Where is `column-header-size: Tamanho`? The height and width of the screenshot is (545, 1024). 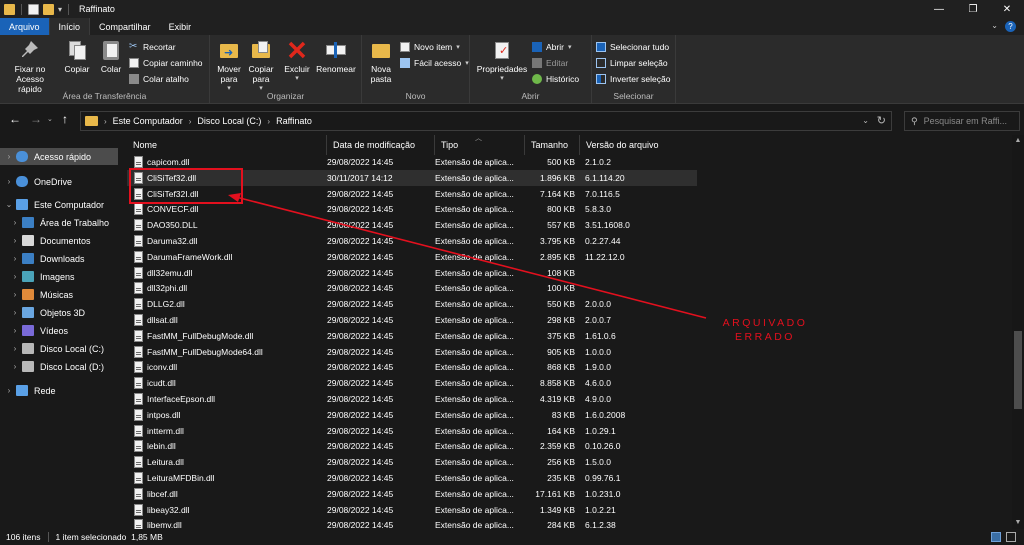
column-header-size: Tamanho is located at coordinates (552, 145).